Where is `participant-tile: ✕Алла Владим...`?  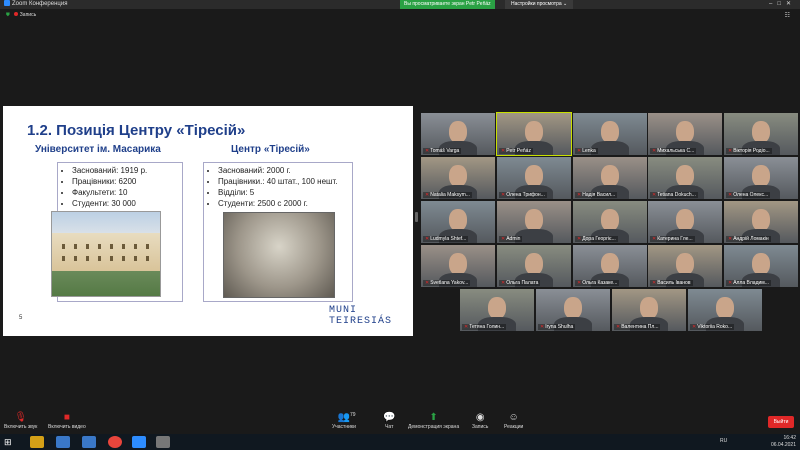 participant-tile: ✕Алла Владим... is located at coordinates (761, 266).